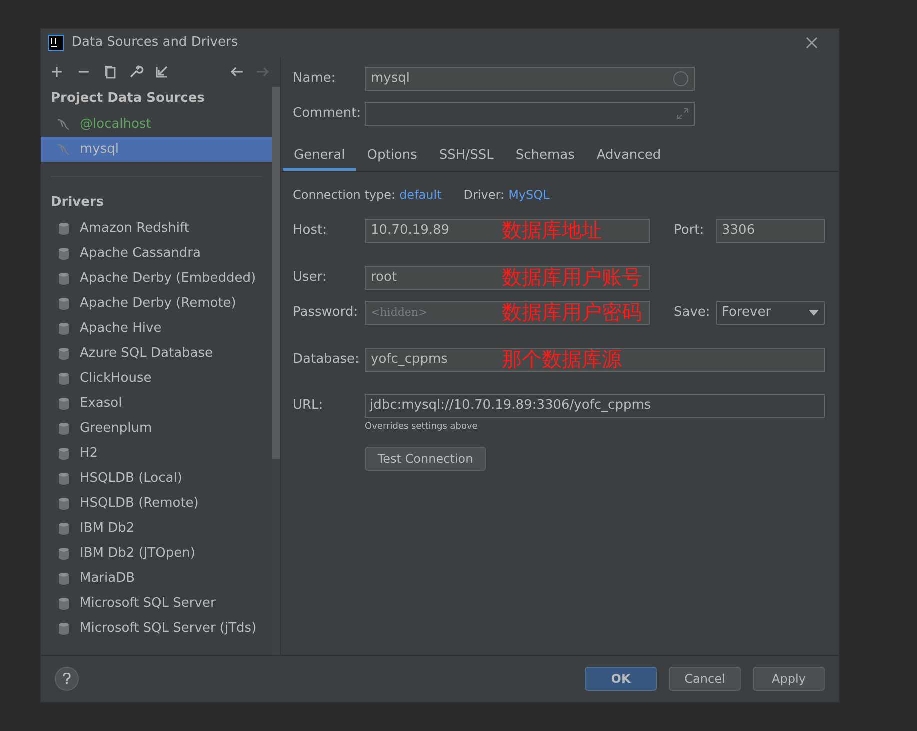 The width and height of the screenshot is (917, 731). I want to click on driver-label: HSQLDB (Local), so click(131, 479).